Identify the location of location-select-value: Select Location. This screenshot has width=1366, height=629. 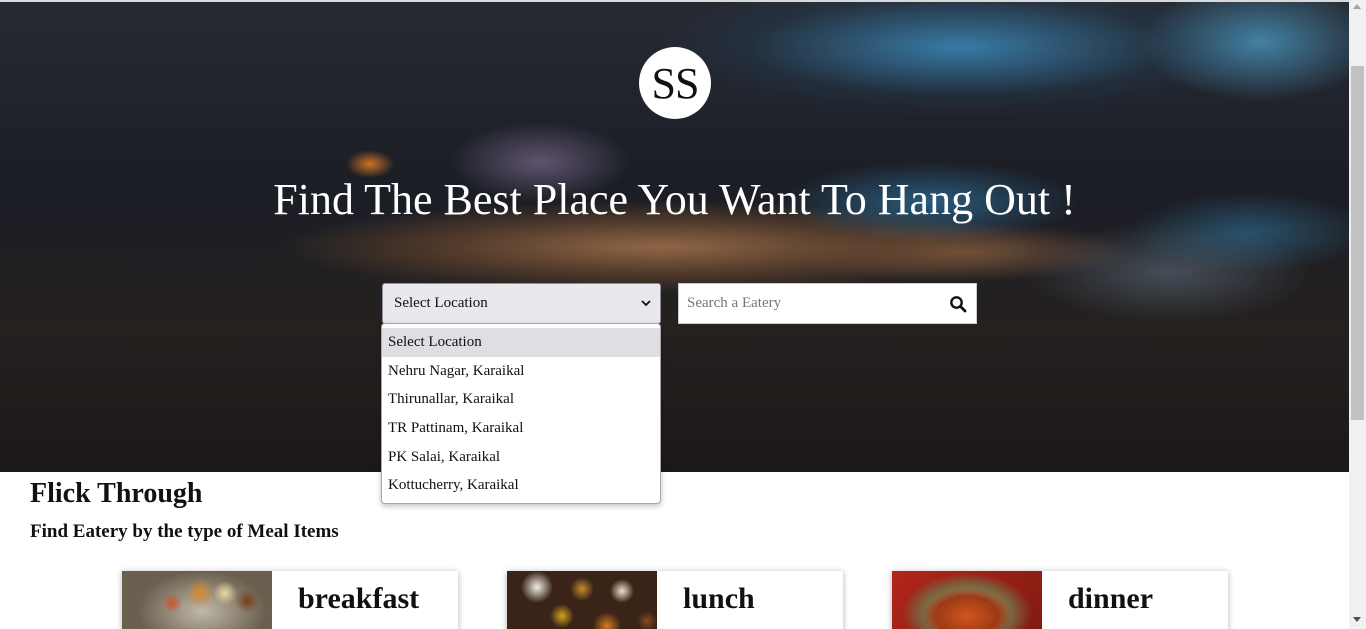
(441, 303).